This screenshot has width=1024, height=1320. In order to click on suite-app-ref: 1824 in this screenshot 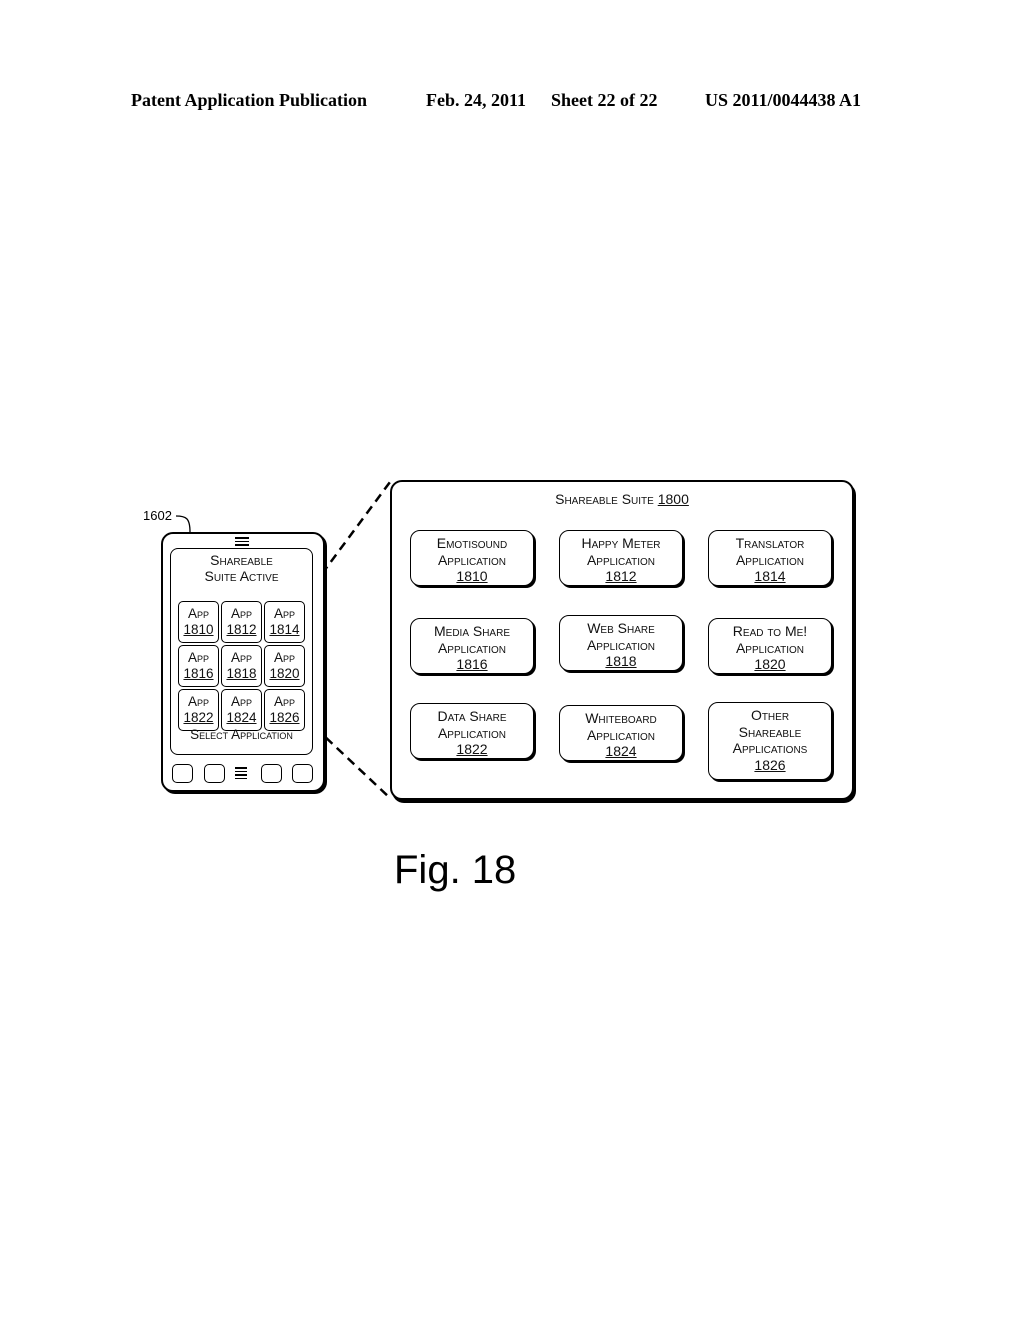, I will do `click(621, 751)`.